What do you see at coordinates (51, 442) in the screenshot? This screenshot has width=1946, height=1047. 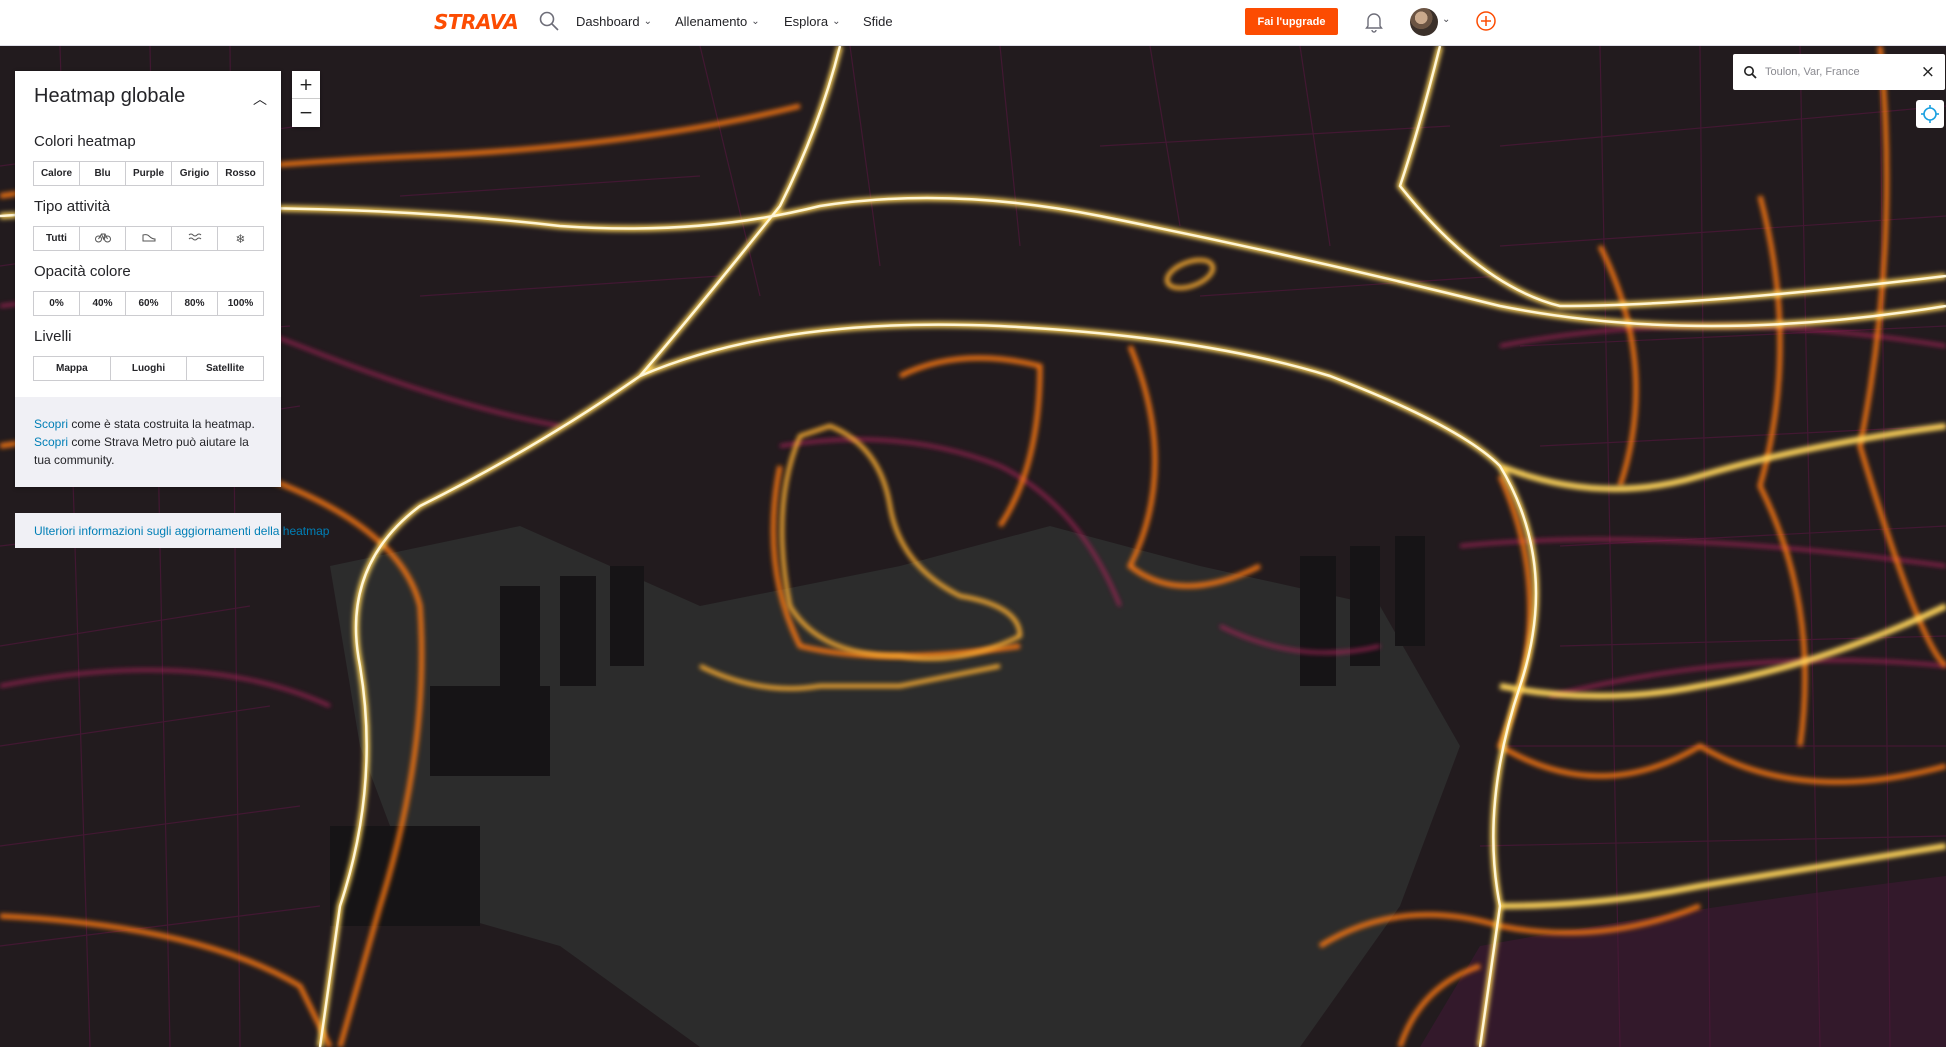 I see `discover-metro-link: Scopri` at bounding box center [51, 442].